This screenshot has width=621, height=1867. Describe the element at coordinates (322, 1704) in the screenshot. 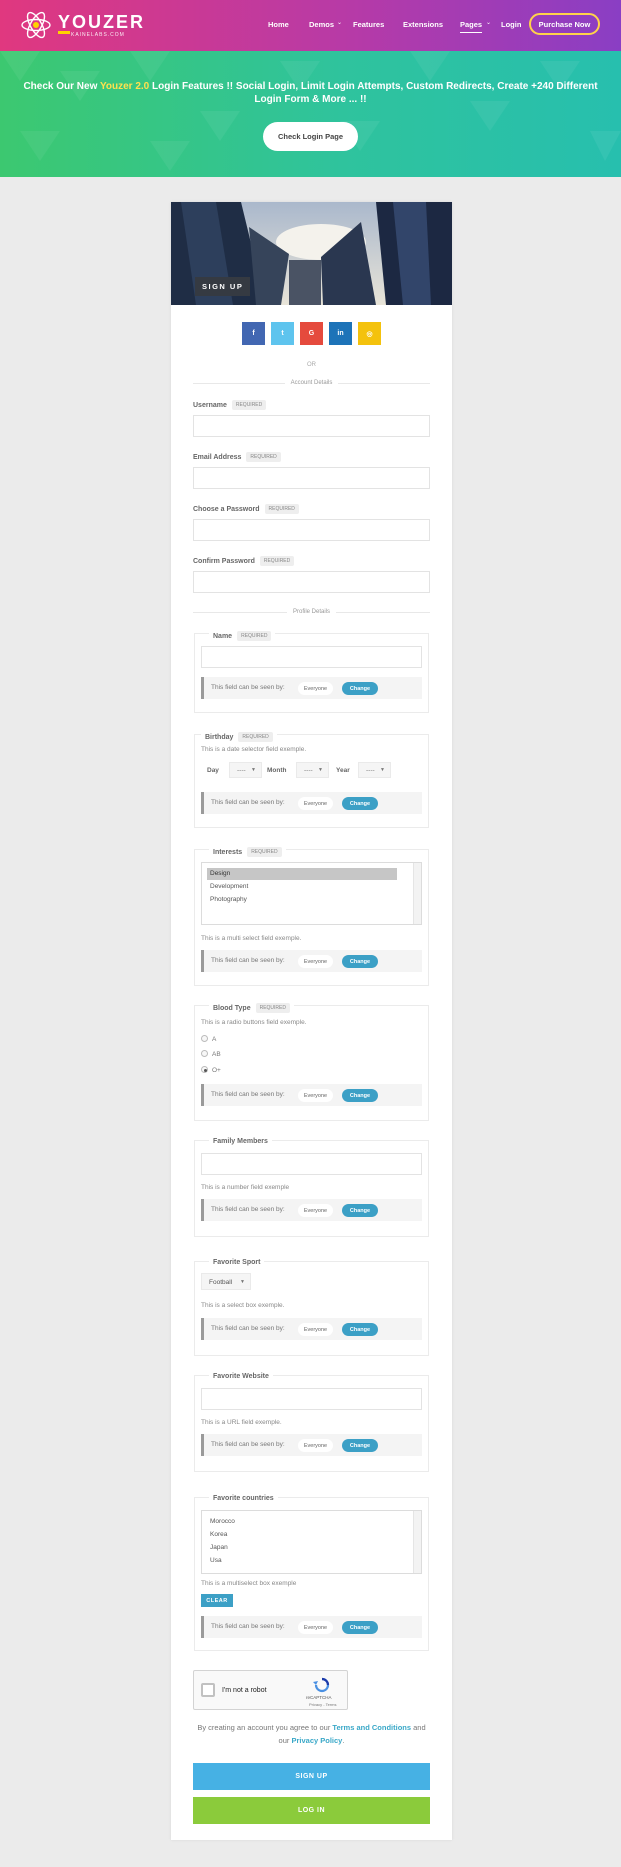

I see `recaptcha-links: Privacy - Terms` at that location.